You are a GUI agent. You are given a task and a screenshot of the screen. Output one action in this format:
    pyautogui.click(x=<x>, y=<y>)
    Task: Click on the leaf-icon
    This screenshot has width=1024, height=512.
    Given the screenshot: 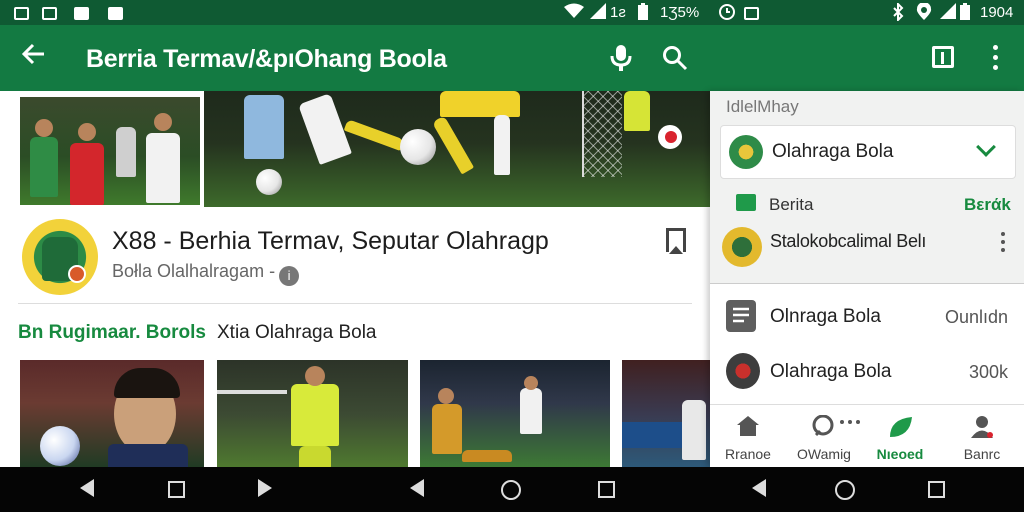 What is the action you would take?
    pyautogui.click(x=900, y=426)
    